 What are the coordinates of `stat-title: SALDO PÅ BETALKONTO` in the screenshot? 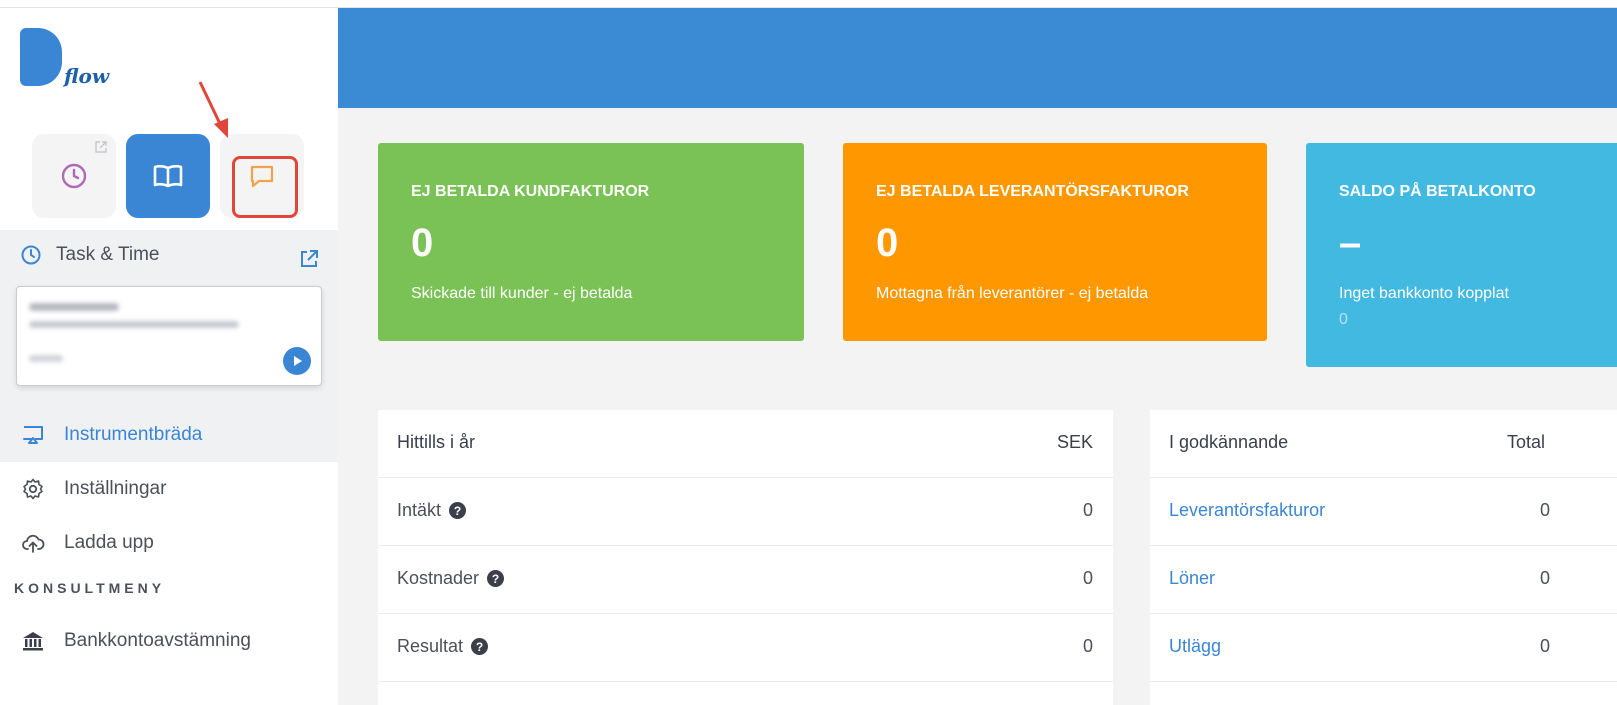 It's located at (1437, 191).